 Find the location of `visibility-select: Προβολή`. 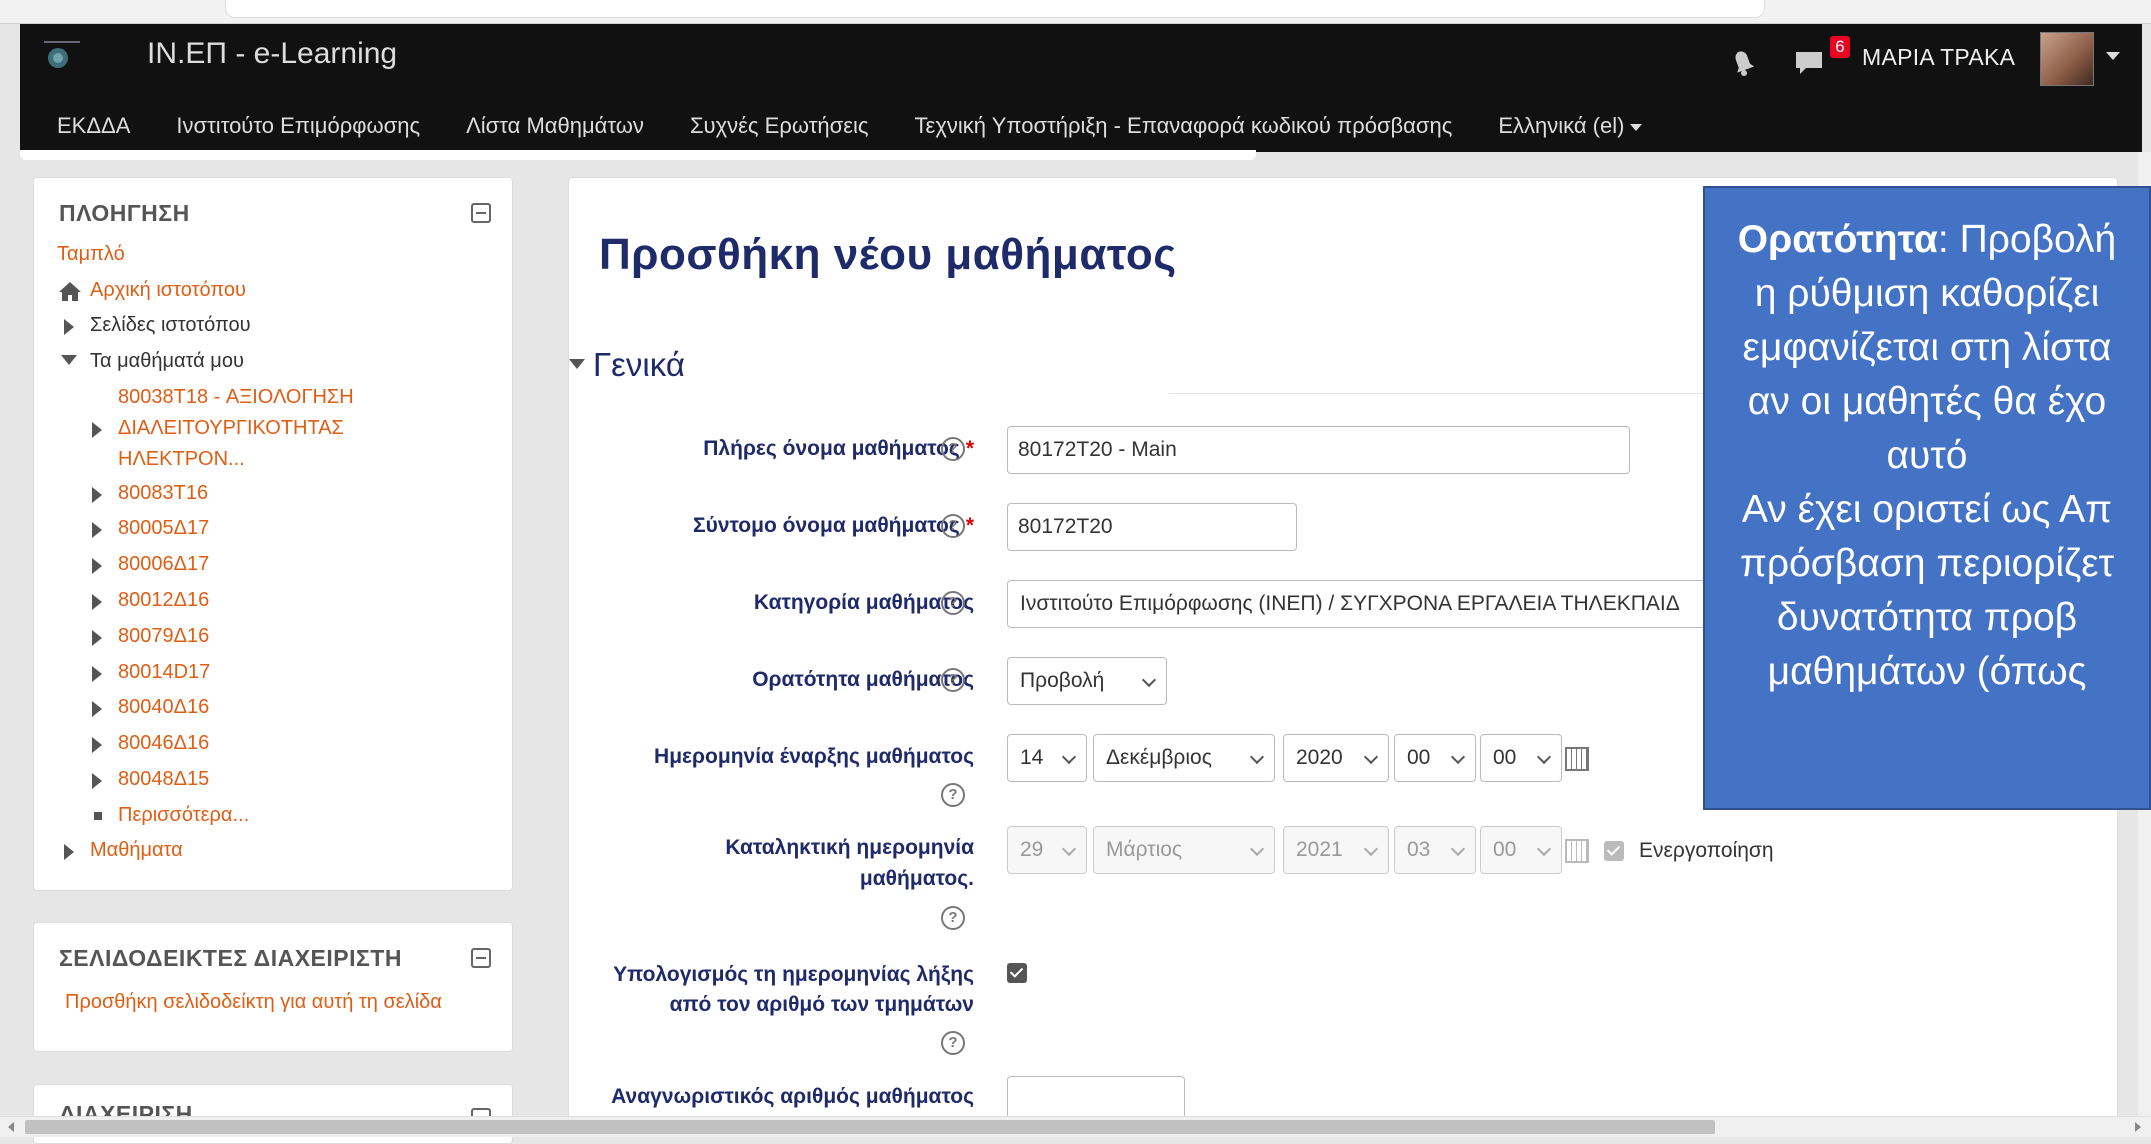

visibility-select: Προβολή is located at coordinates (1087, 681).